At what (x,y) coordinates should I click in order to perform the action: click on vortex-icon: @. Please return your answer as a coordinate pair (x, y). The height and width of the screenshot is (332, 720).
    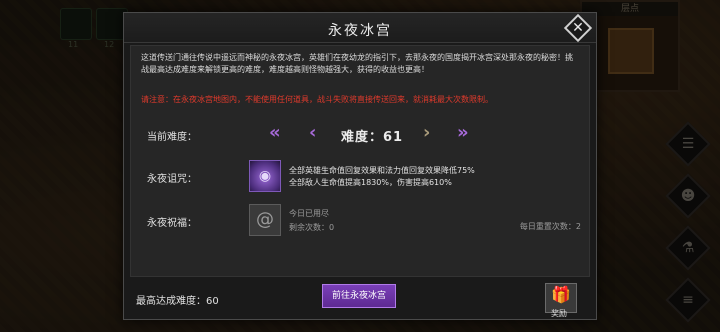
    Looking at the image, I should click on (265, 220).